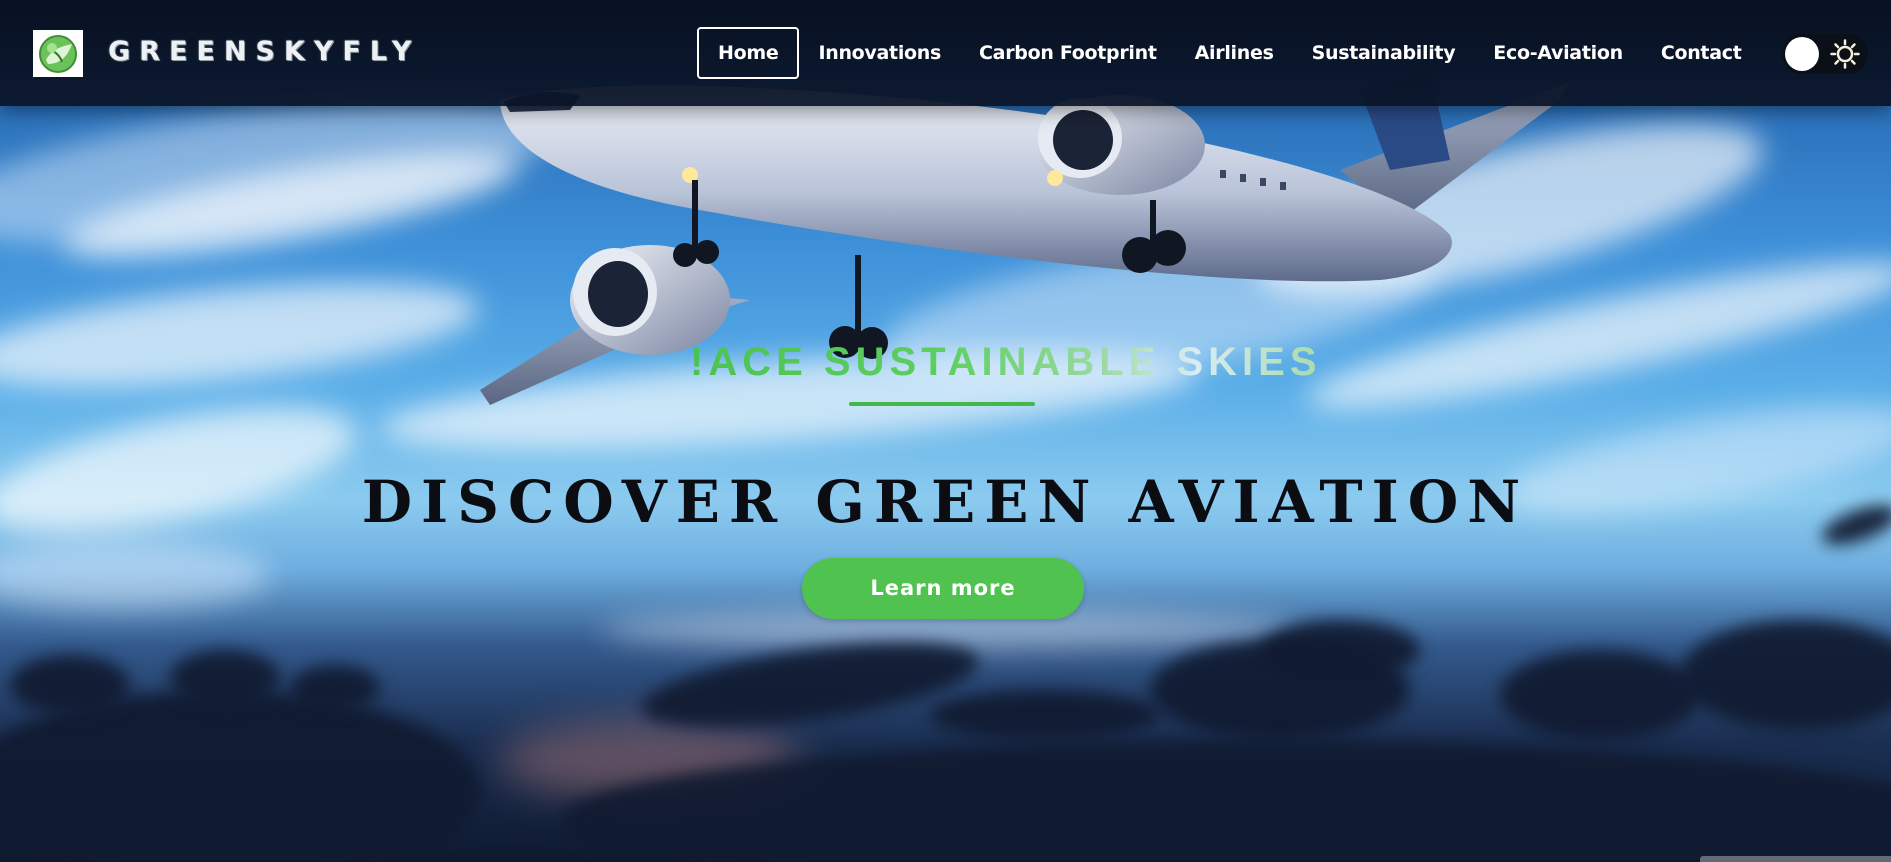 The width and height of the screenshot is (1891, 862). I want to click on toggle-knob, so click(1802, 54).